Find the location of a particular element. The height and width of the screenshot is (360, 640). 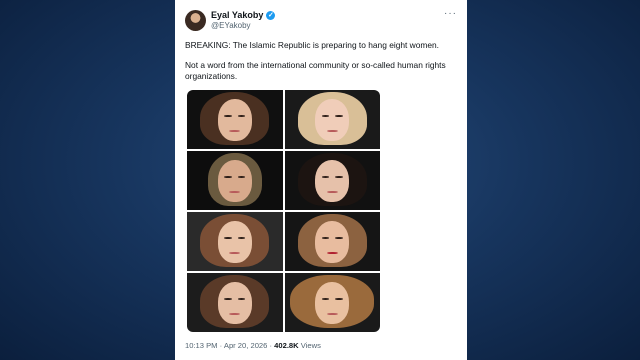

views-label: Views is located at coordinates (310, 345).